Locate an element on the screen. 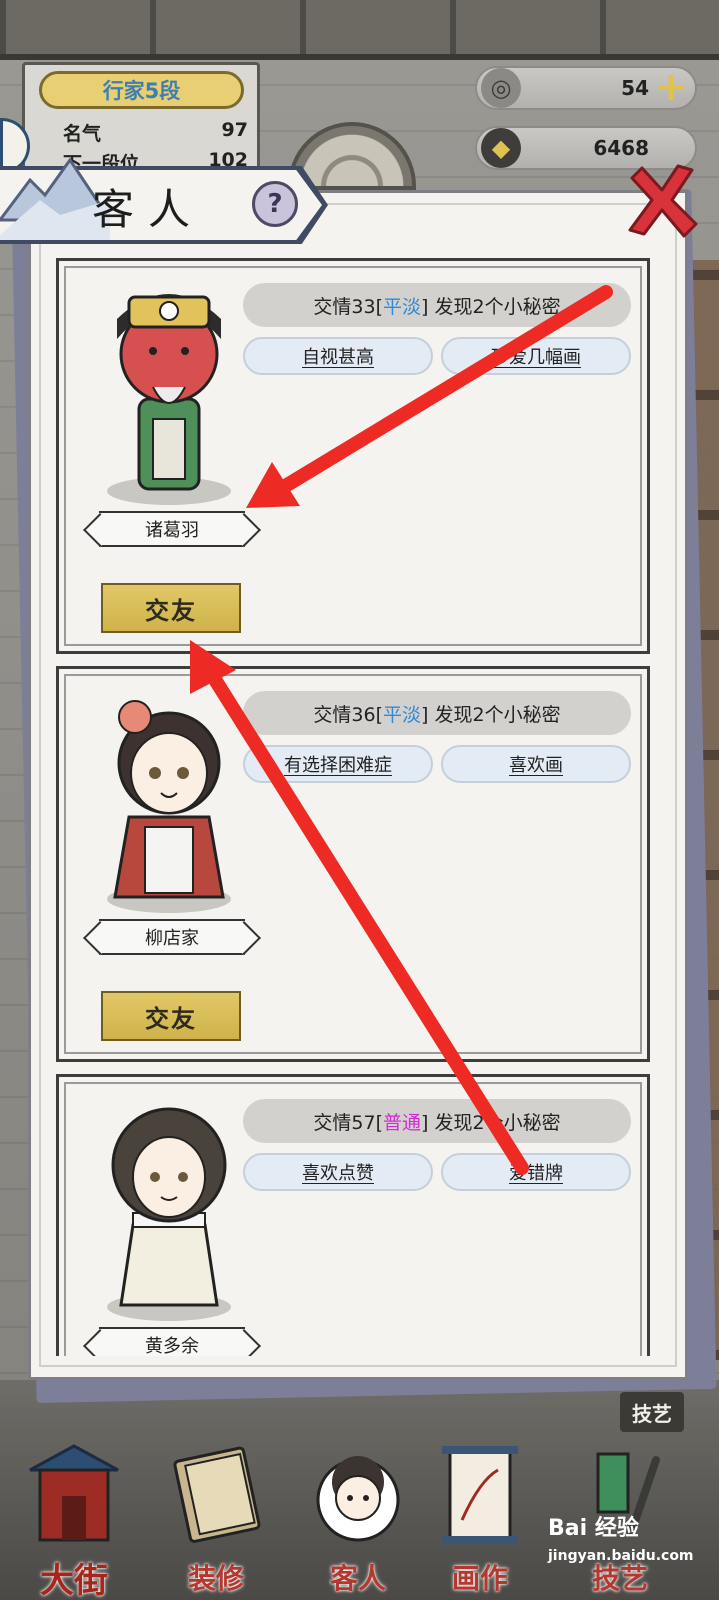  guest-name: 柳店家 is located at coordinates (172, 937).